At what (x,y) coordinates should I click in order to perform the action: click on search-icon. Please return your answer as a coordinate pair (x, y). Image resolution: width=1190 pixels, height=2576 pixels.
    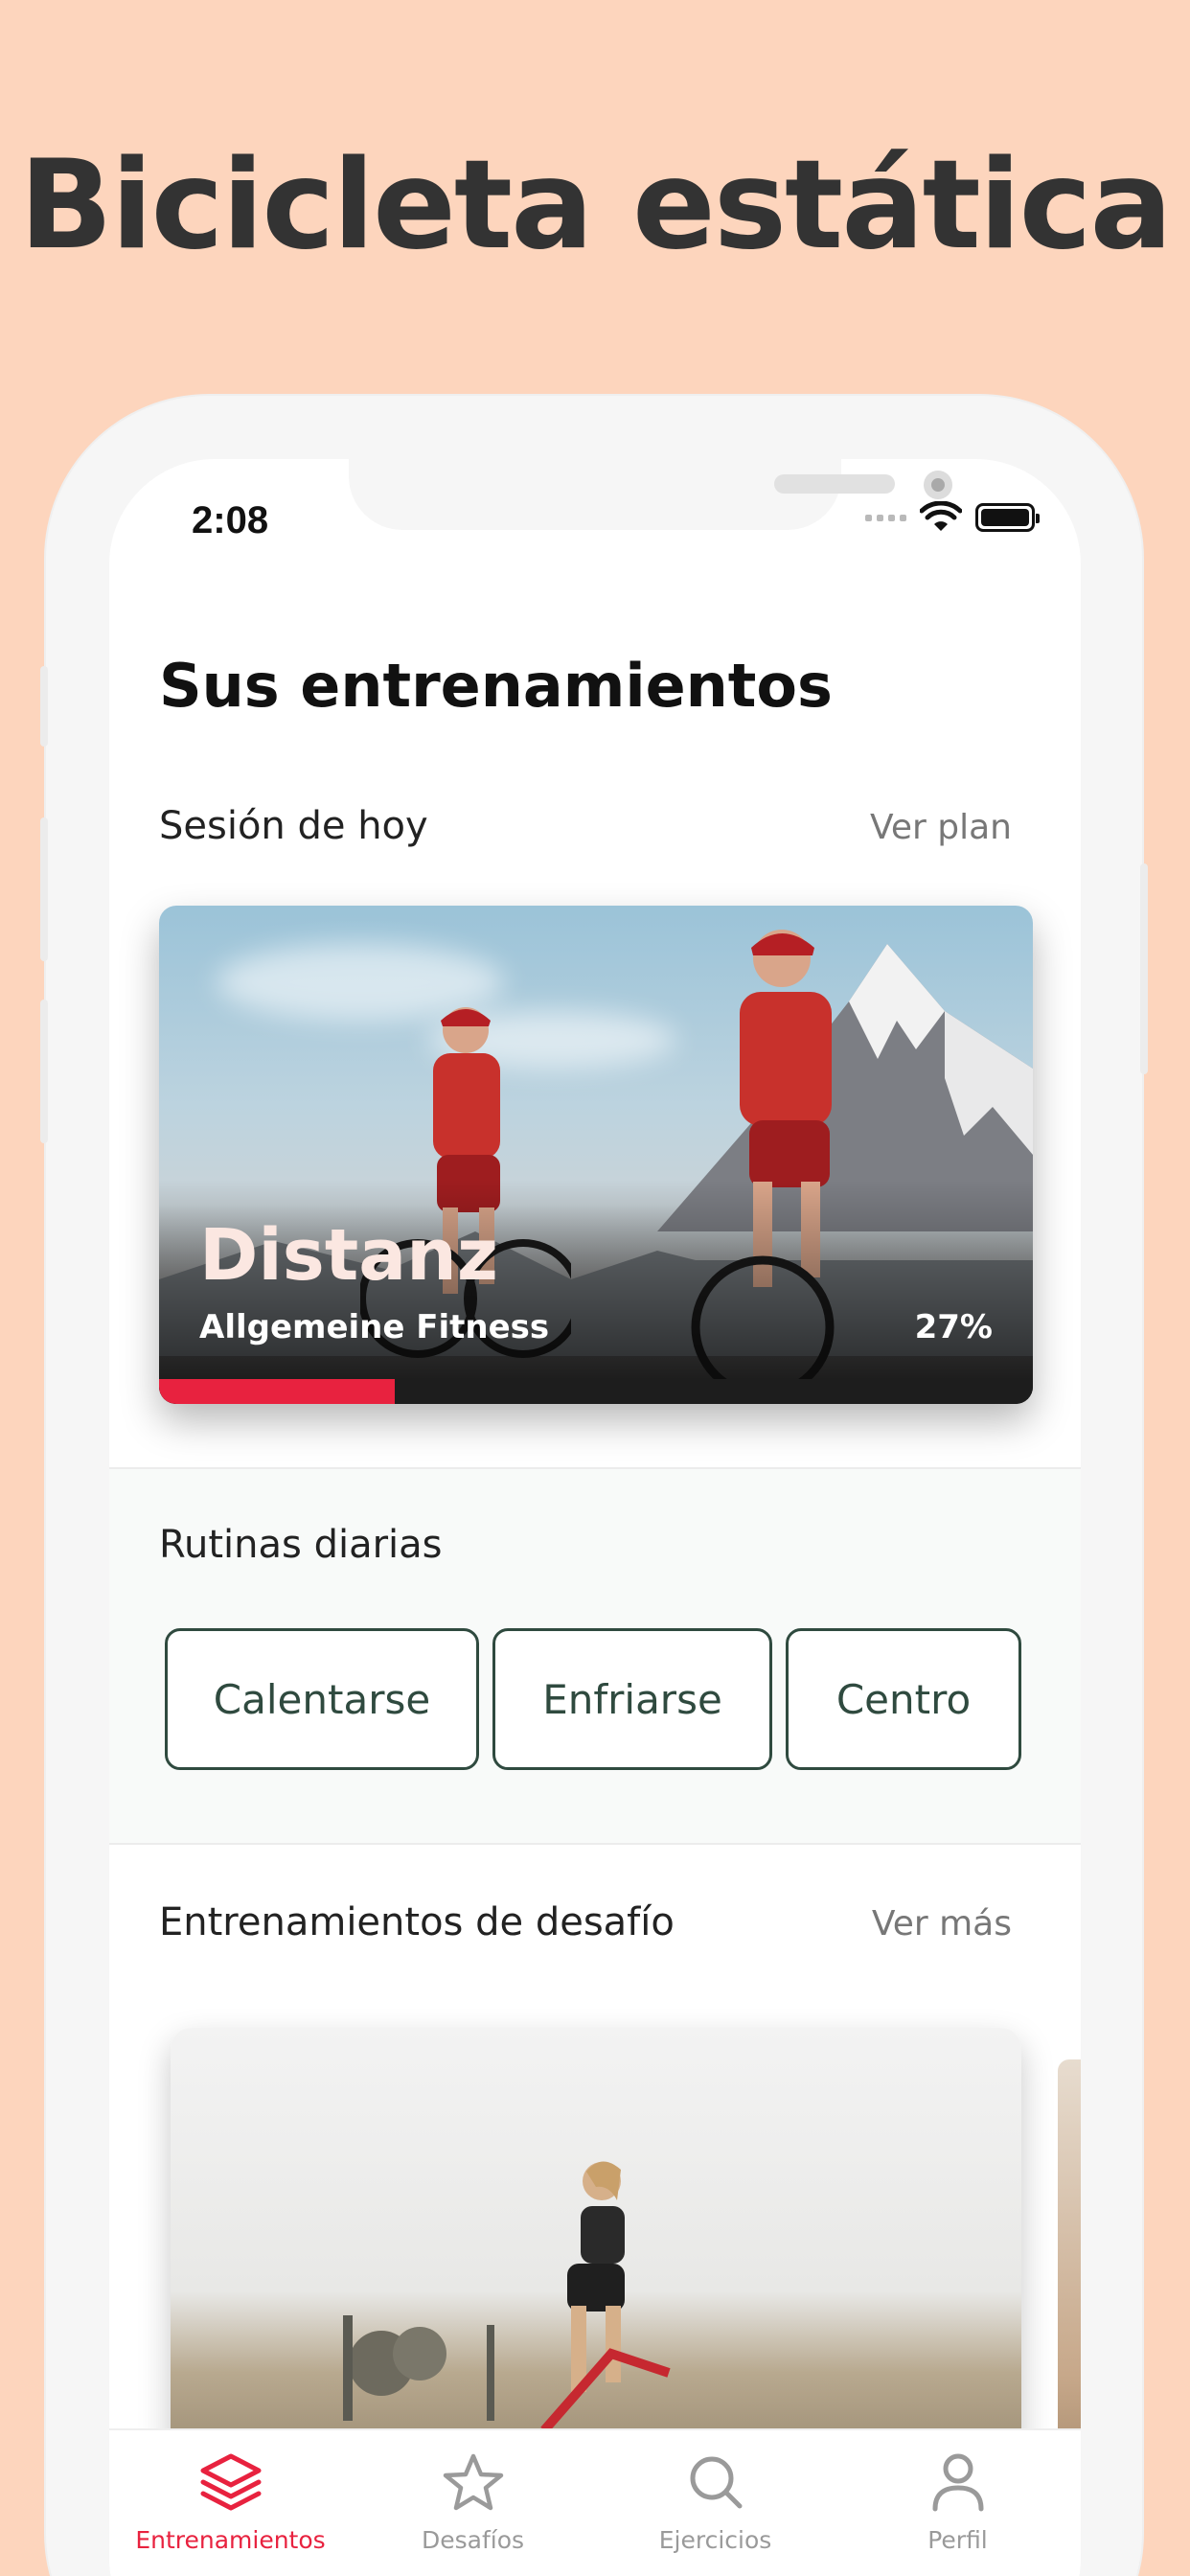
    Looking at the image, I should click on (716, 2482).